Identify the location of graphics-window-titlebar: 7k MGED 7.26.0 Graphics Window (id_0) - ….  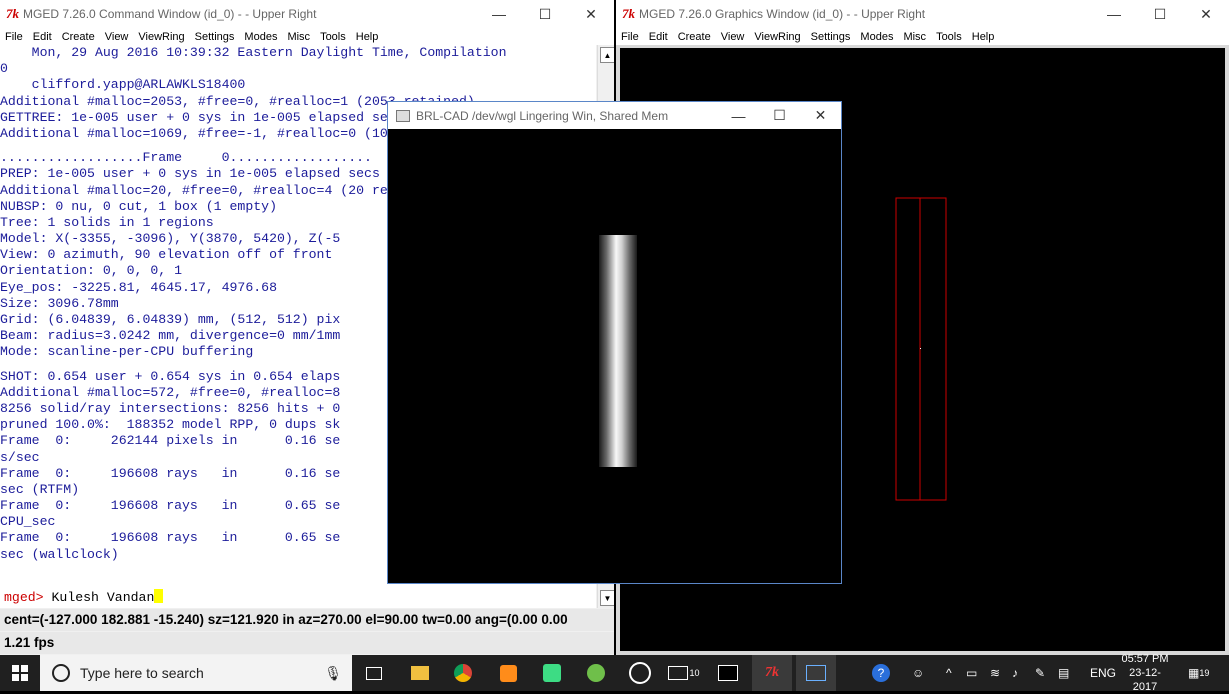
(922, 14).